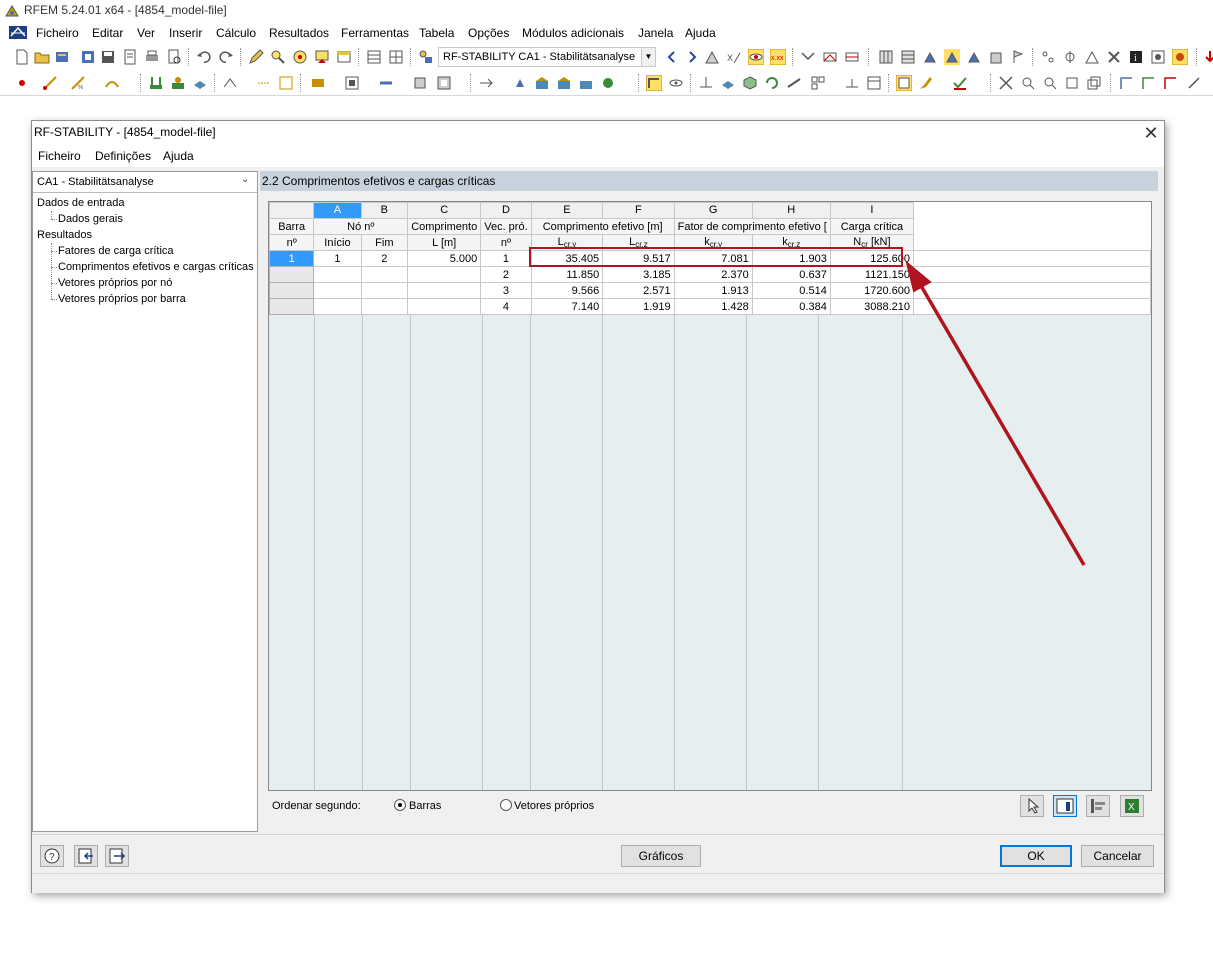 This screenshot has height=959, width=1213. Describe the element at coordinates (64, 235) in the screenshot. I see `tree-group-results: Resultados` at that location.